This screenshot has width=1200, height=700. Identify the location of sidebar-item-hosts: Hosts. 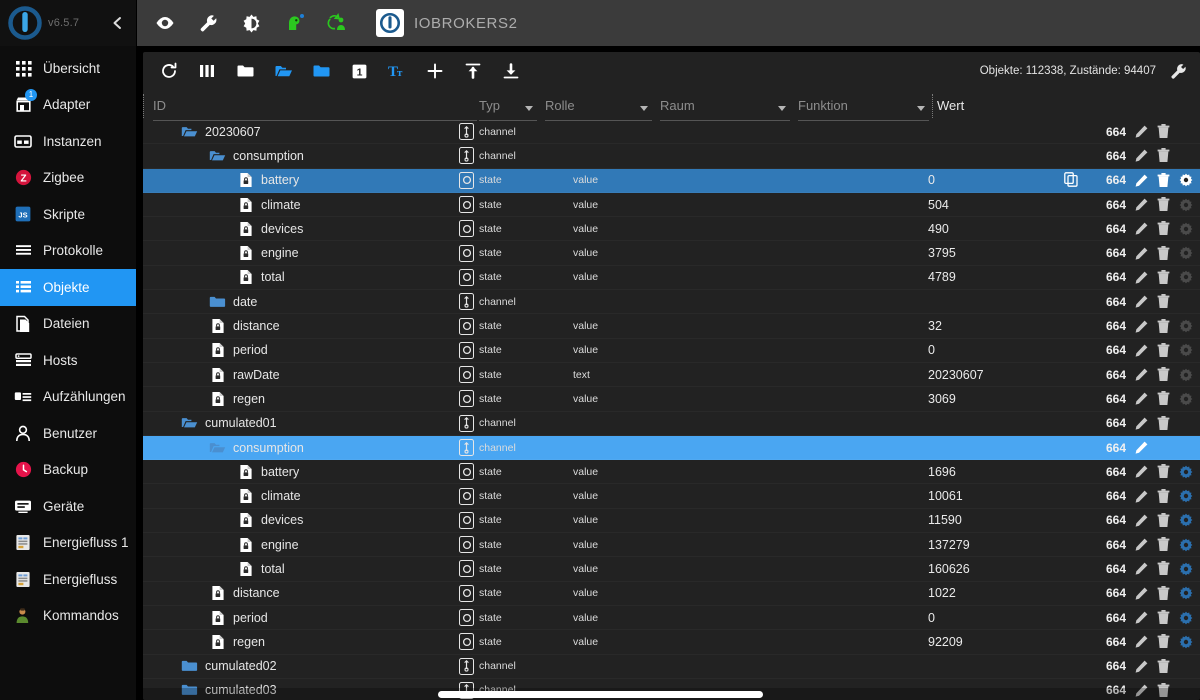
(68, 360).